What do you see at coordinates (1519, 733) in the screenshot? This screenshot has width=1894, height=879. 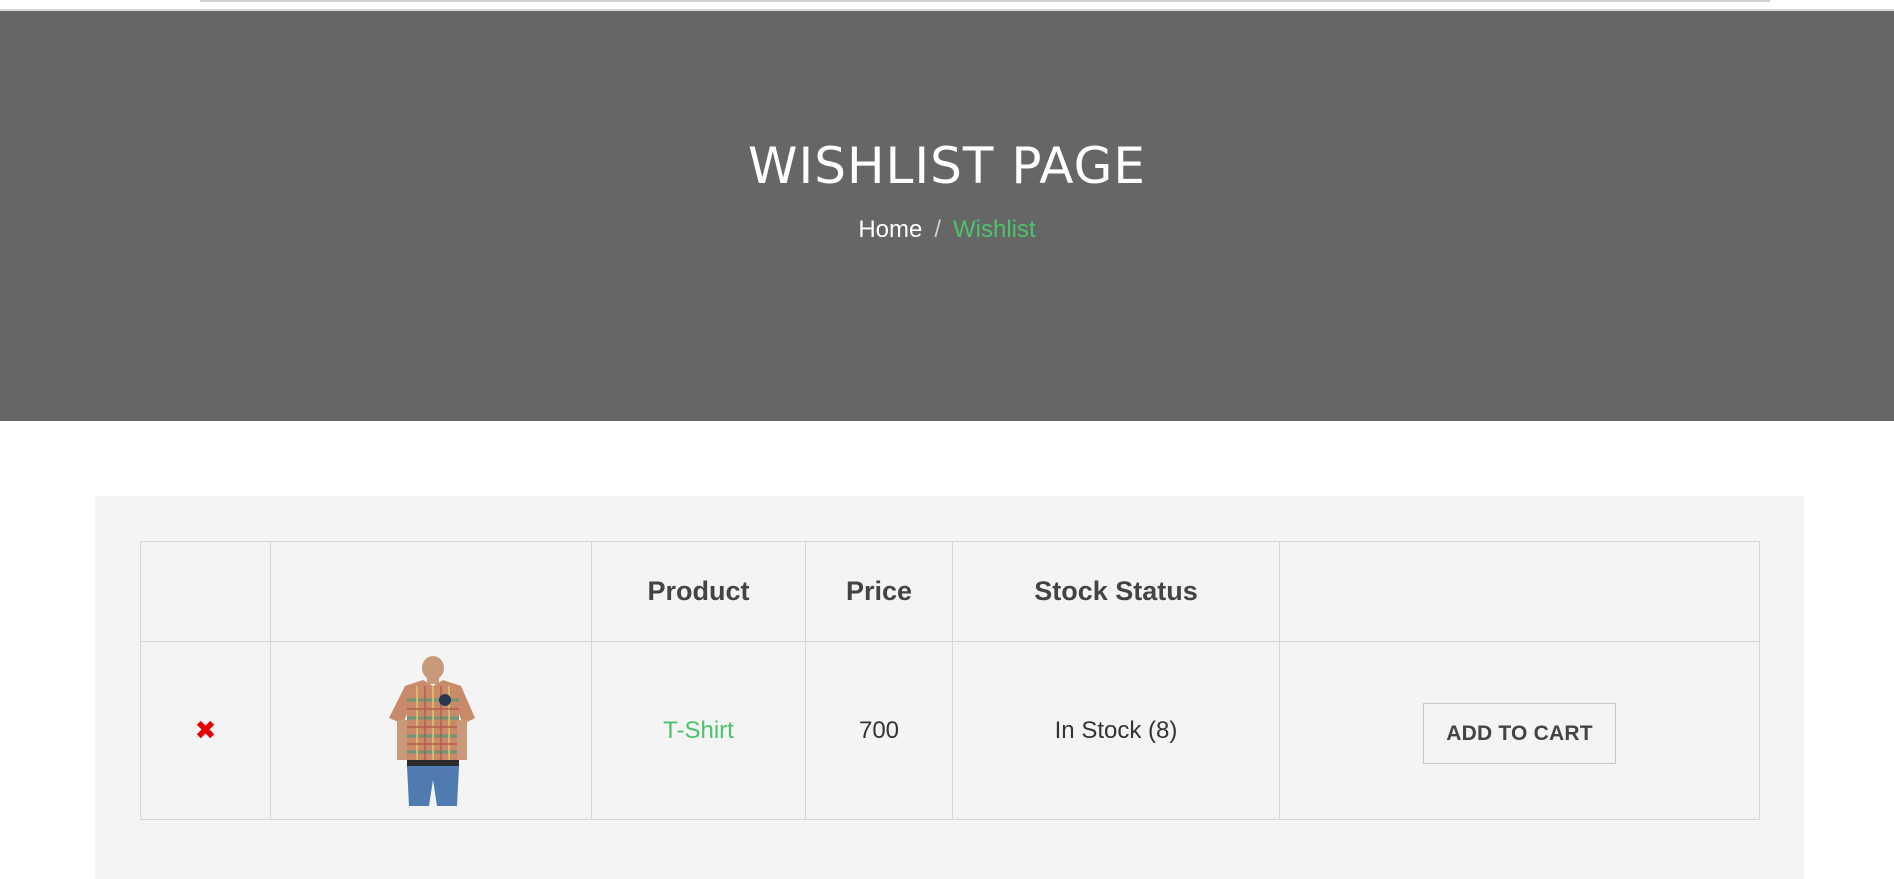 I see `add-to-cart-button: ADD TO CART` at bounding box center [1519, 733].